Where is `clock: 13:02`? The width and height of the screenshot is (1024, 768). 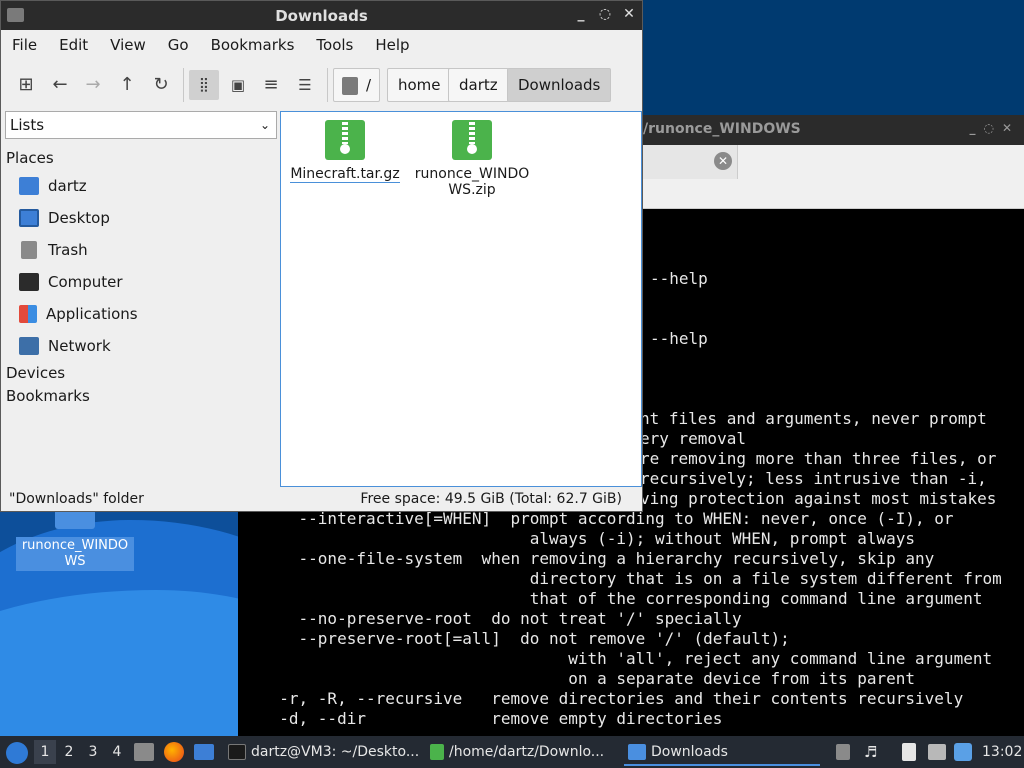 clock: 13:02 is located at coordinates (1002, 752).